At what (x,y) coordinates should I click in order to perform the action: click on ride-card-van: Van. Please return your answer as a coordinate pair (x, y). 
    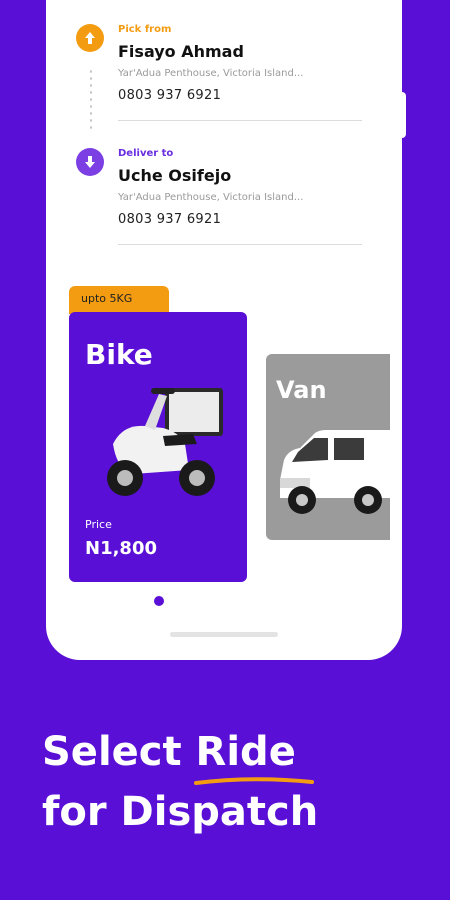
    Looking at the image, I should click on (328, 447).